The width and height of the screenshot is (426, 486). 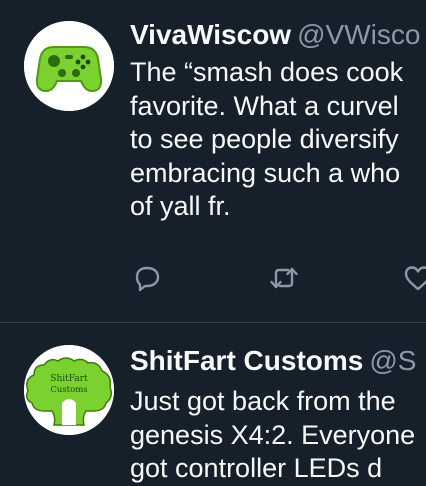 What do you see at coordinates (273, 434) in the screenshot?
I see `tweet-text-line: genesis X4:2. Everyone` at bounding box center [273, 434].